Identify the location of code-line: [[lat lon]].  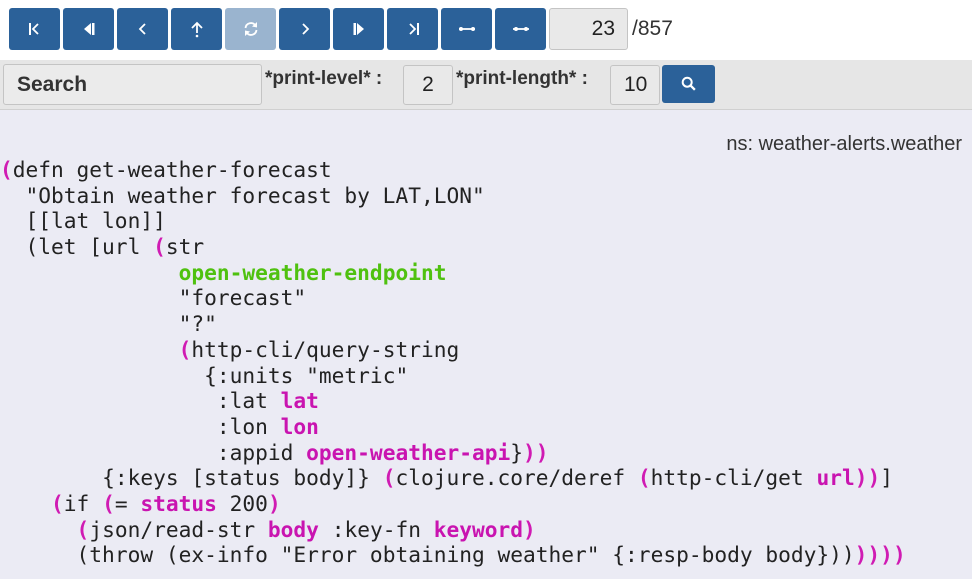
(486, 221).